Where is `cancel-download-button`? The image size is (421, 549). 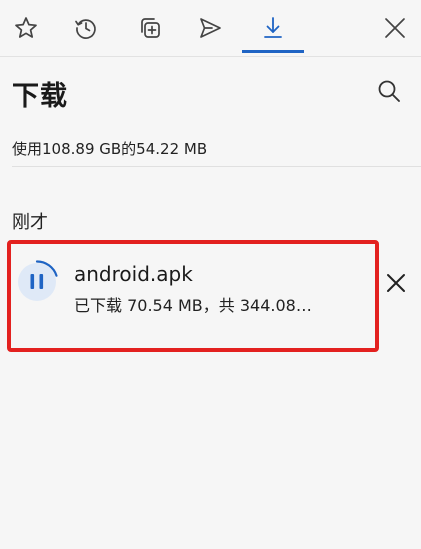 cancel-download-button is located at coordinates (396, 283).